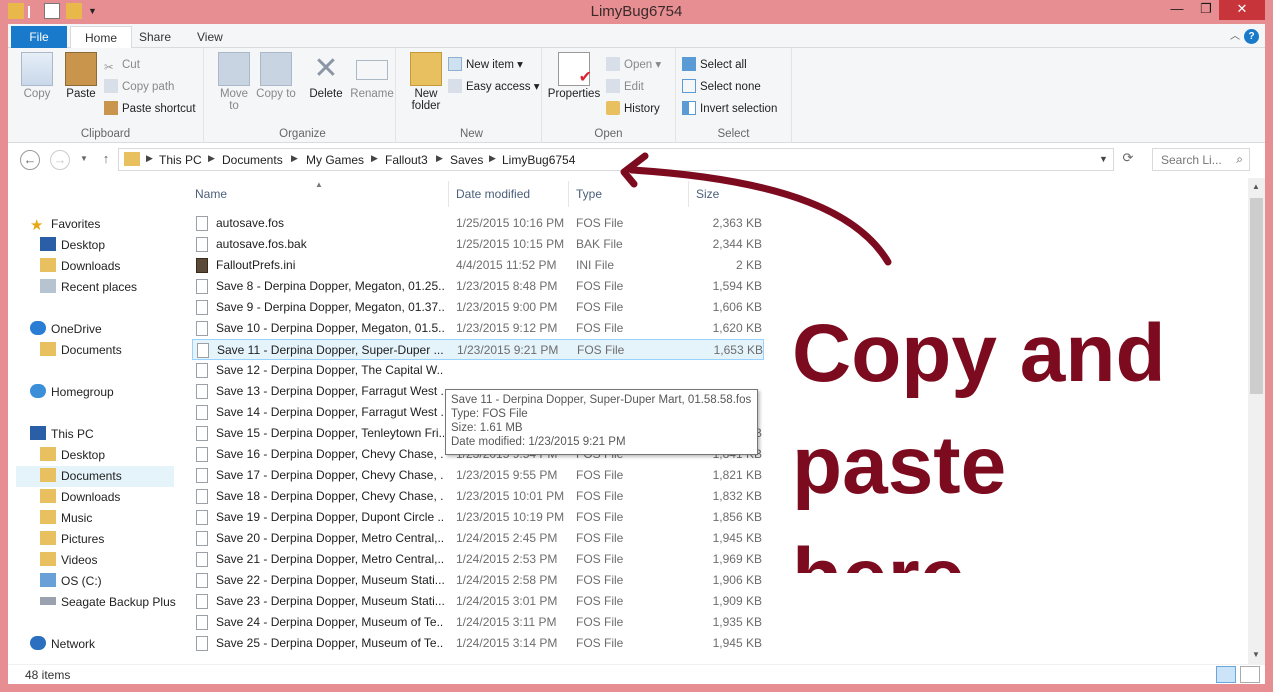 The width and height of the screenshot is (1273, 692). I want to click on nav-downloads: Downloads, so click(80, 266).